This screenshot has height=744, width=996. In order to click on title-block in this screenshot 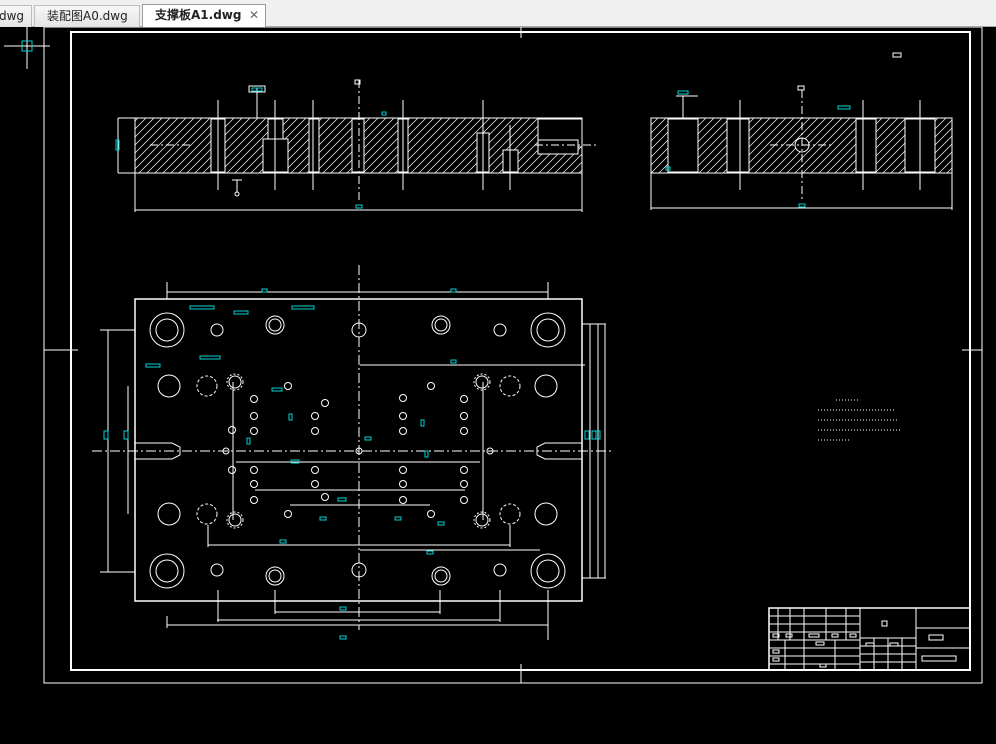, I will do `click(869, 639)`.